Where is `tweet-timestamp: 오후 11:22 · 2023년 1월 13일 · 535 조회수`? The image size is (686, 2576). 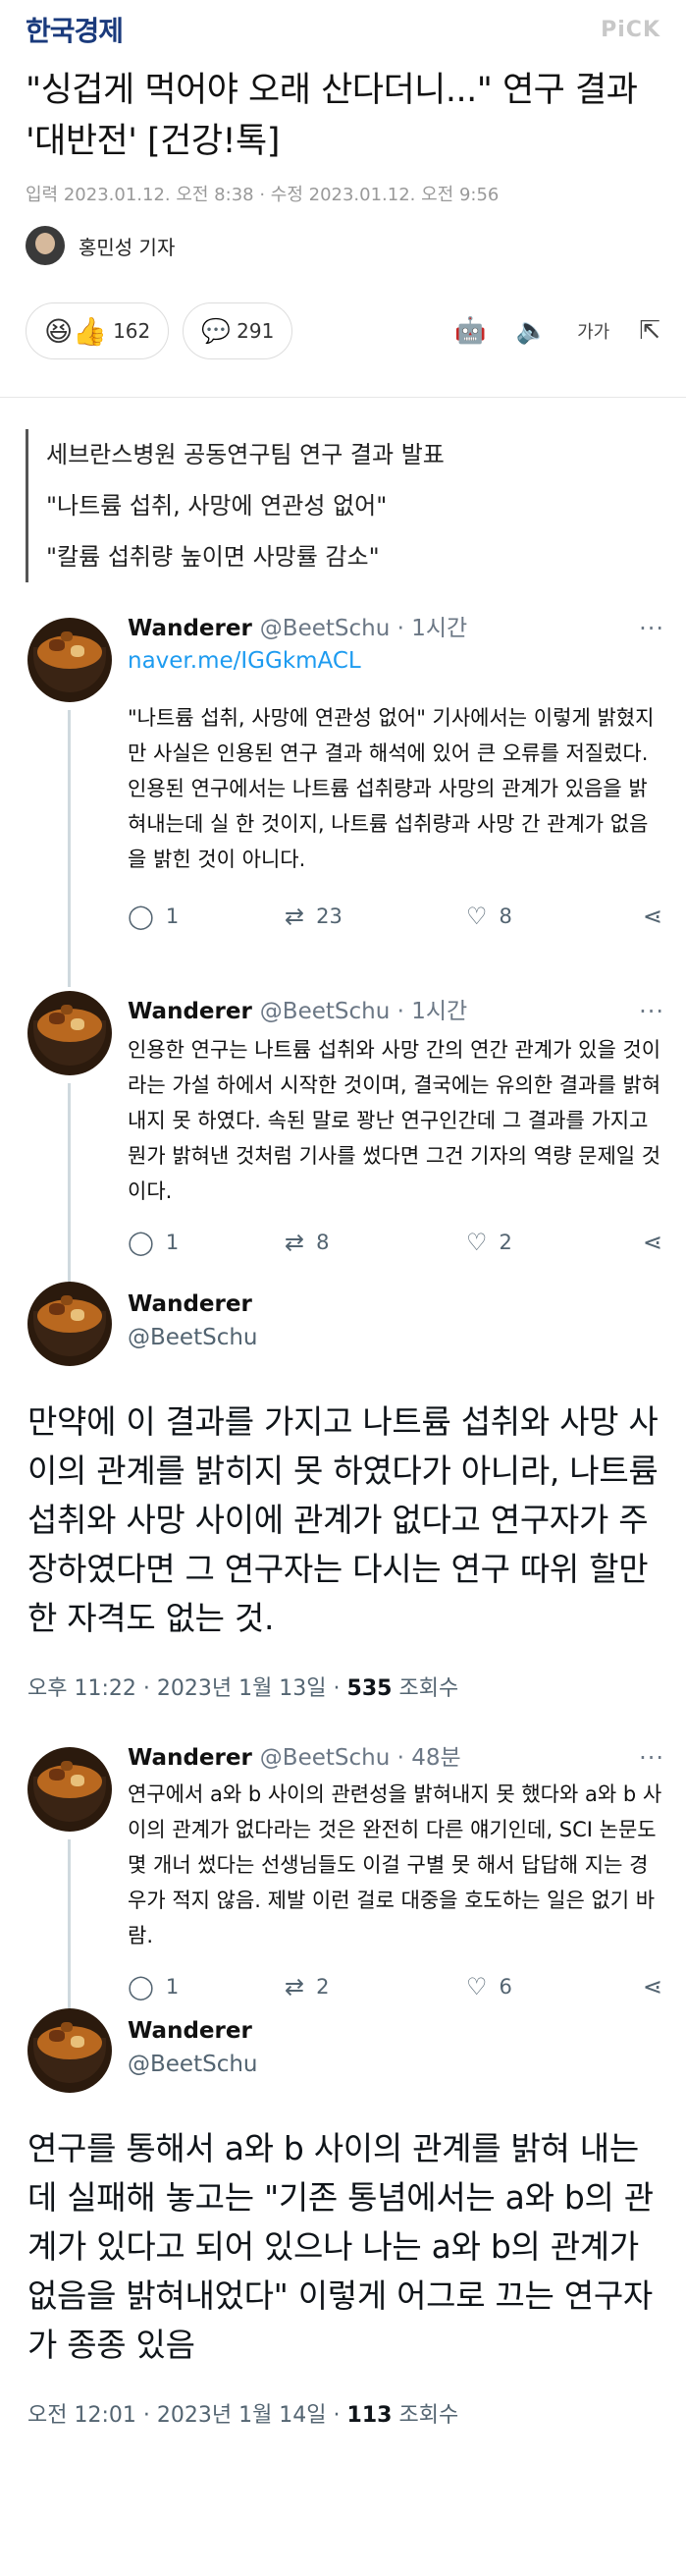 tweet-timestamp: 오후 11:22 · 2023년 1월 13일 · 535 조회수 is located at coordinates (343, 1686).